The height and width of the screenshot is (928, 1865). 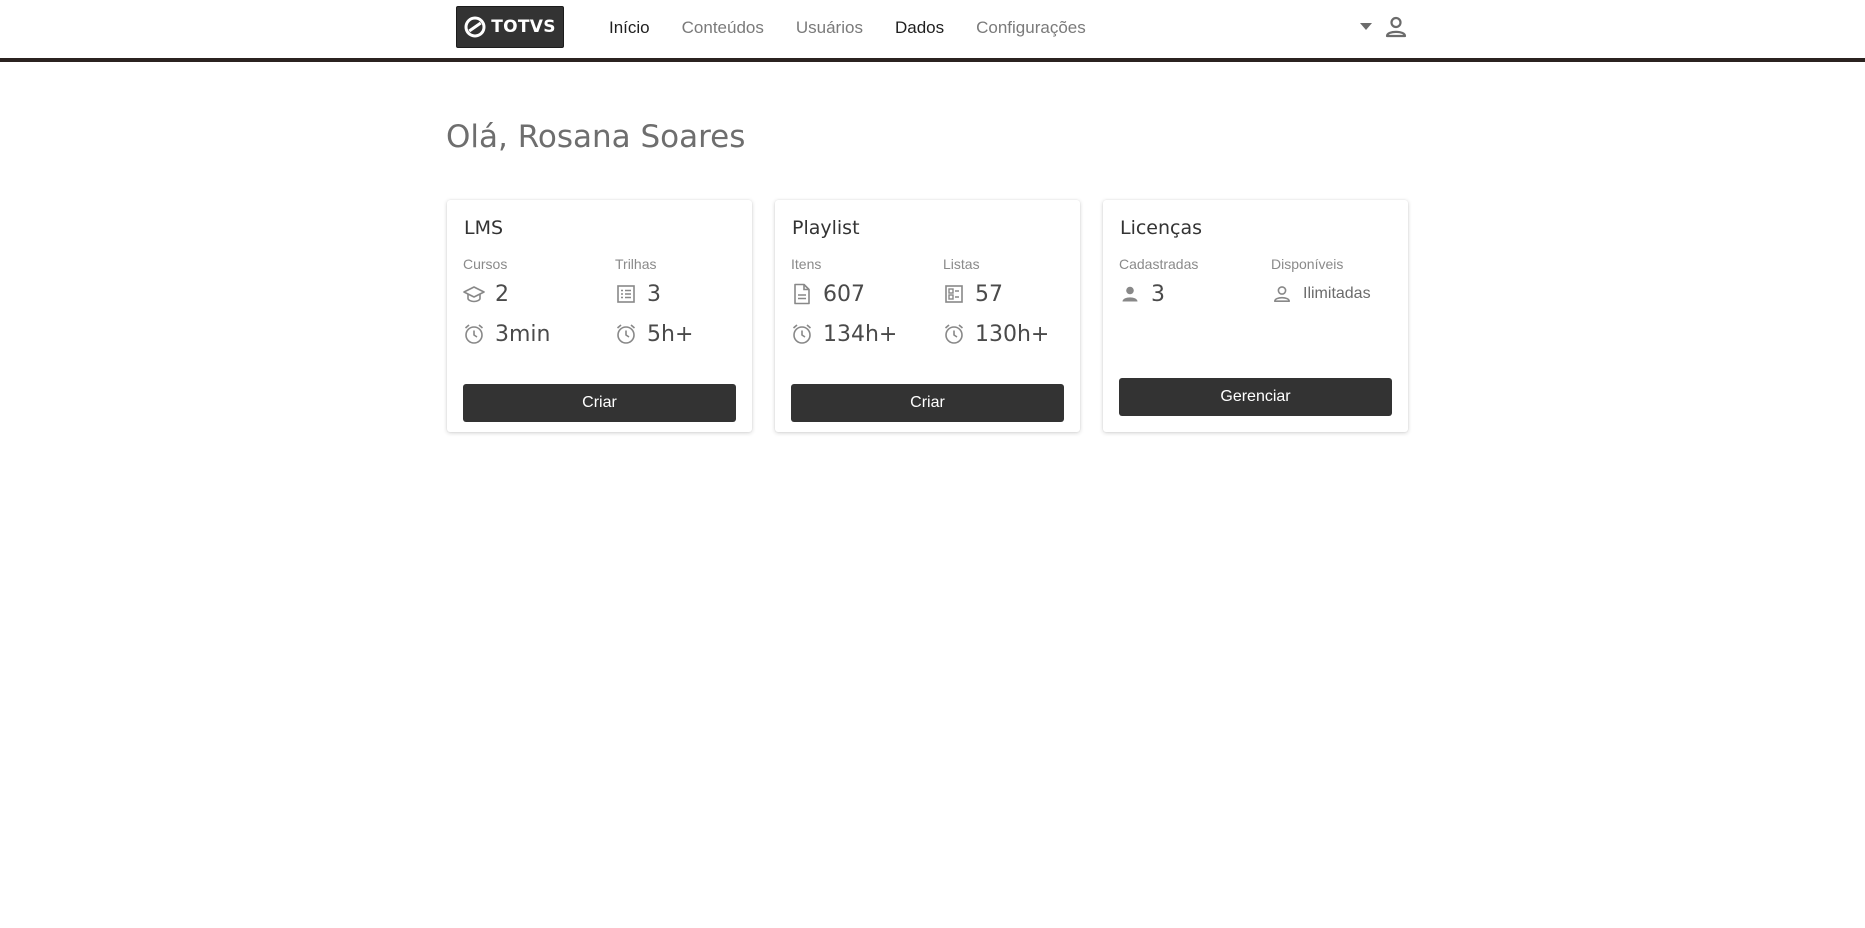 What do you see at coordinates (474, 294) in the screenshot?
I see `graduation-cap-icon` at bounding box center [474, 294].